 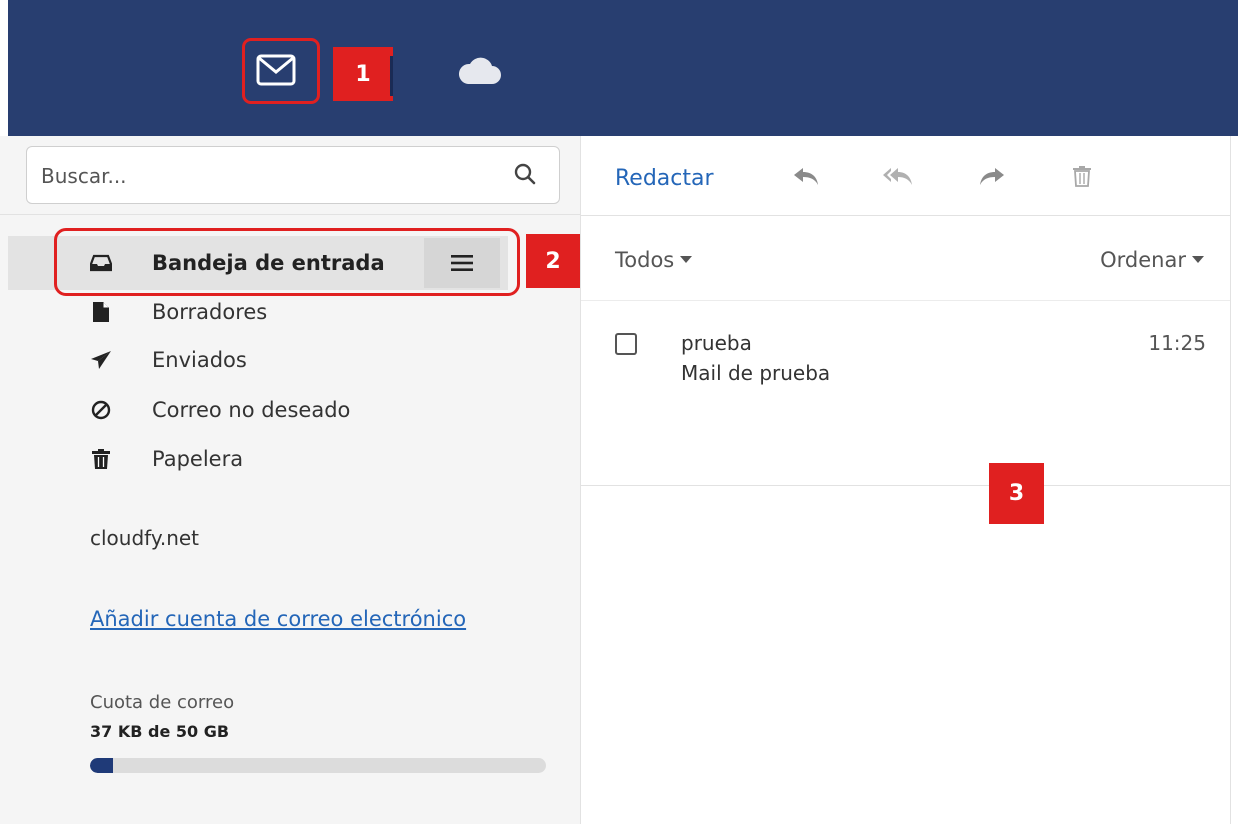 I want to click on folder-trash-label: Papelera, so click(x=198, y=459).